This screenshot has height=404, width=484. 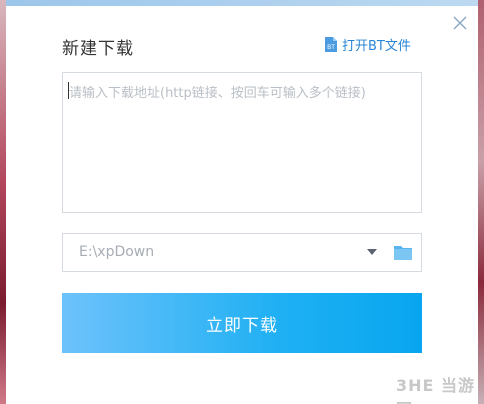 I want to click on site-watermark: 3HE 当游网, so click(x=436, y=390).